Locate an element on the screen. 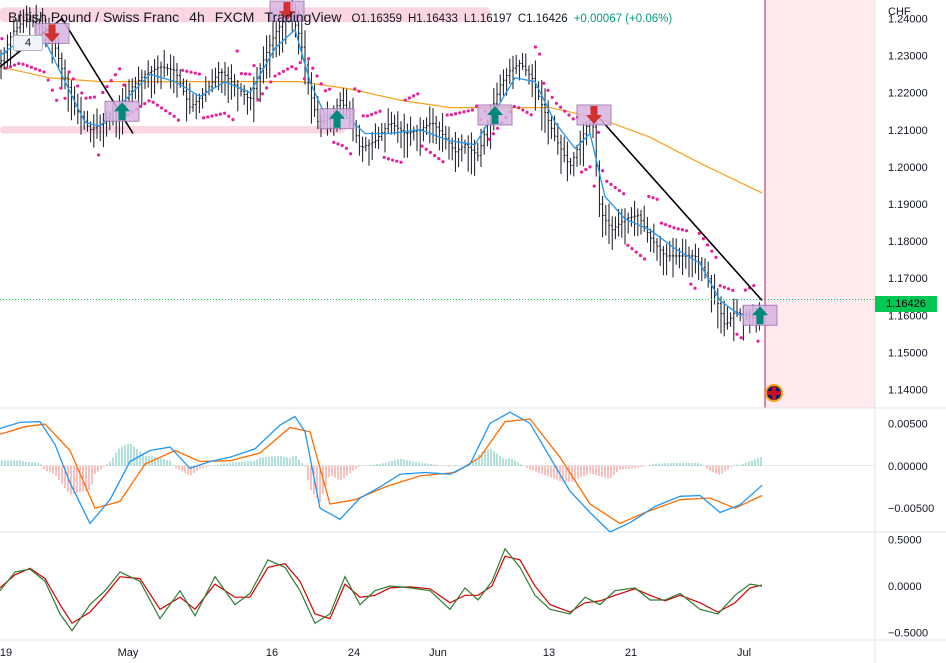 The height and width of the screenshot is (663, 946). uk-flag-icon is located at coordinates (774, 393).